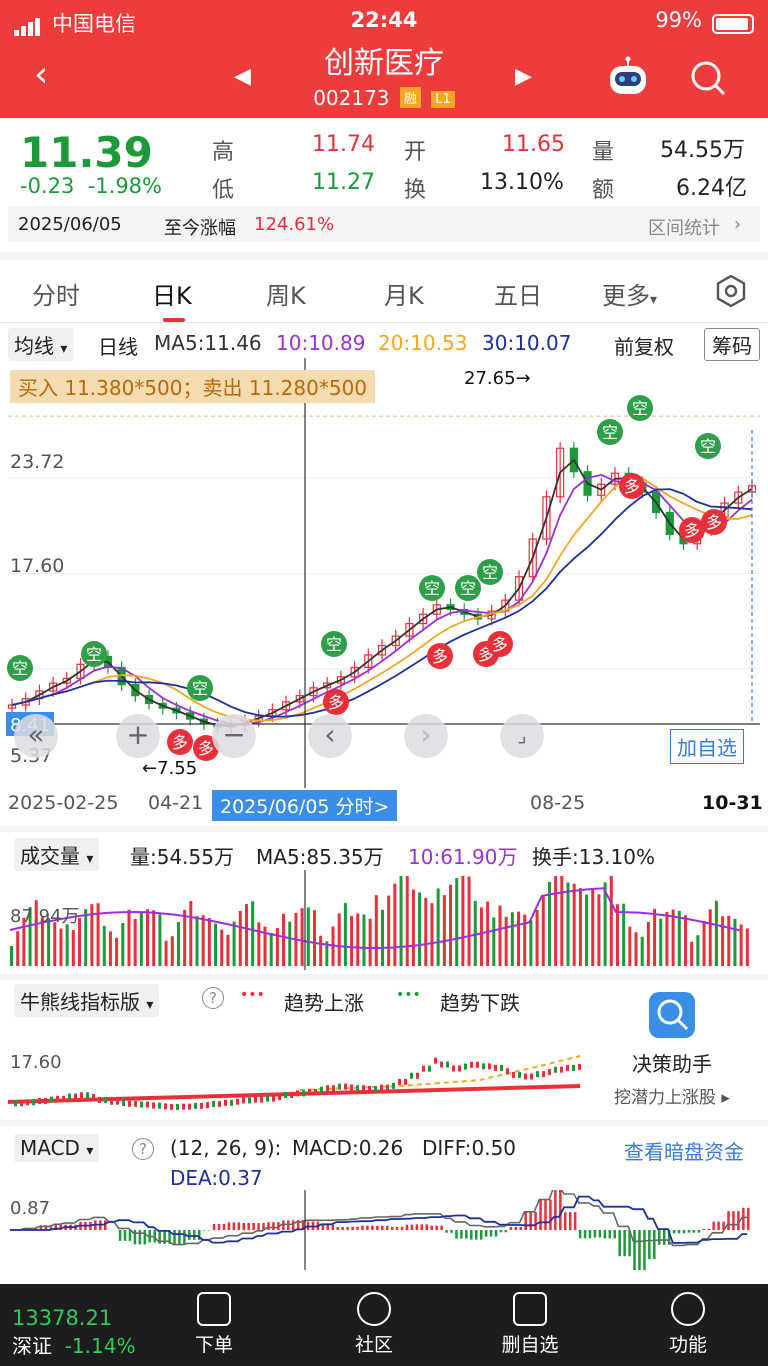  I want to click on tab-intraday: 分时, so click(56, 293).